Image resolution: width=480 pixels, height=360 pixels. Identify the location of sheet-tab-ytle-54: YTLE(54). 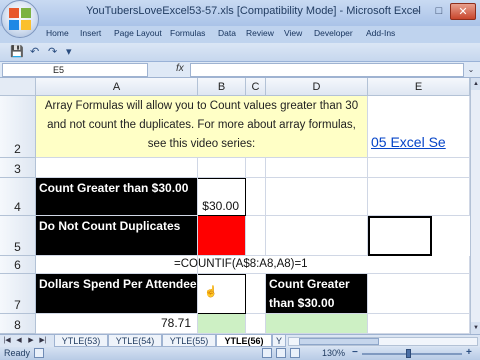
(135, 341).